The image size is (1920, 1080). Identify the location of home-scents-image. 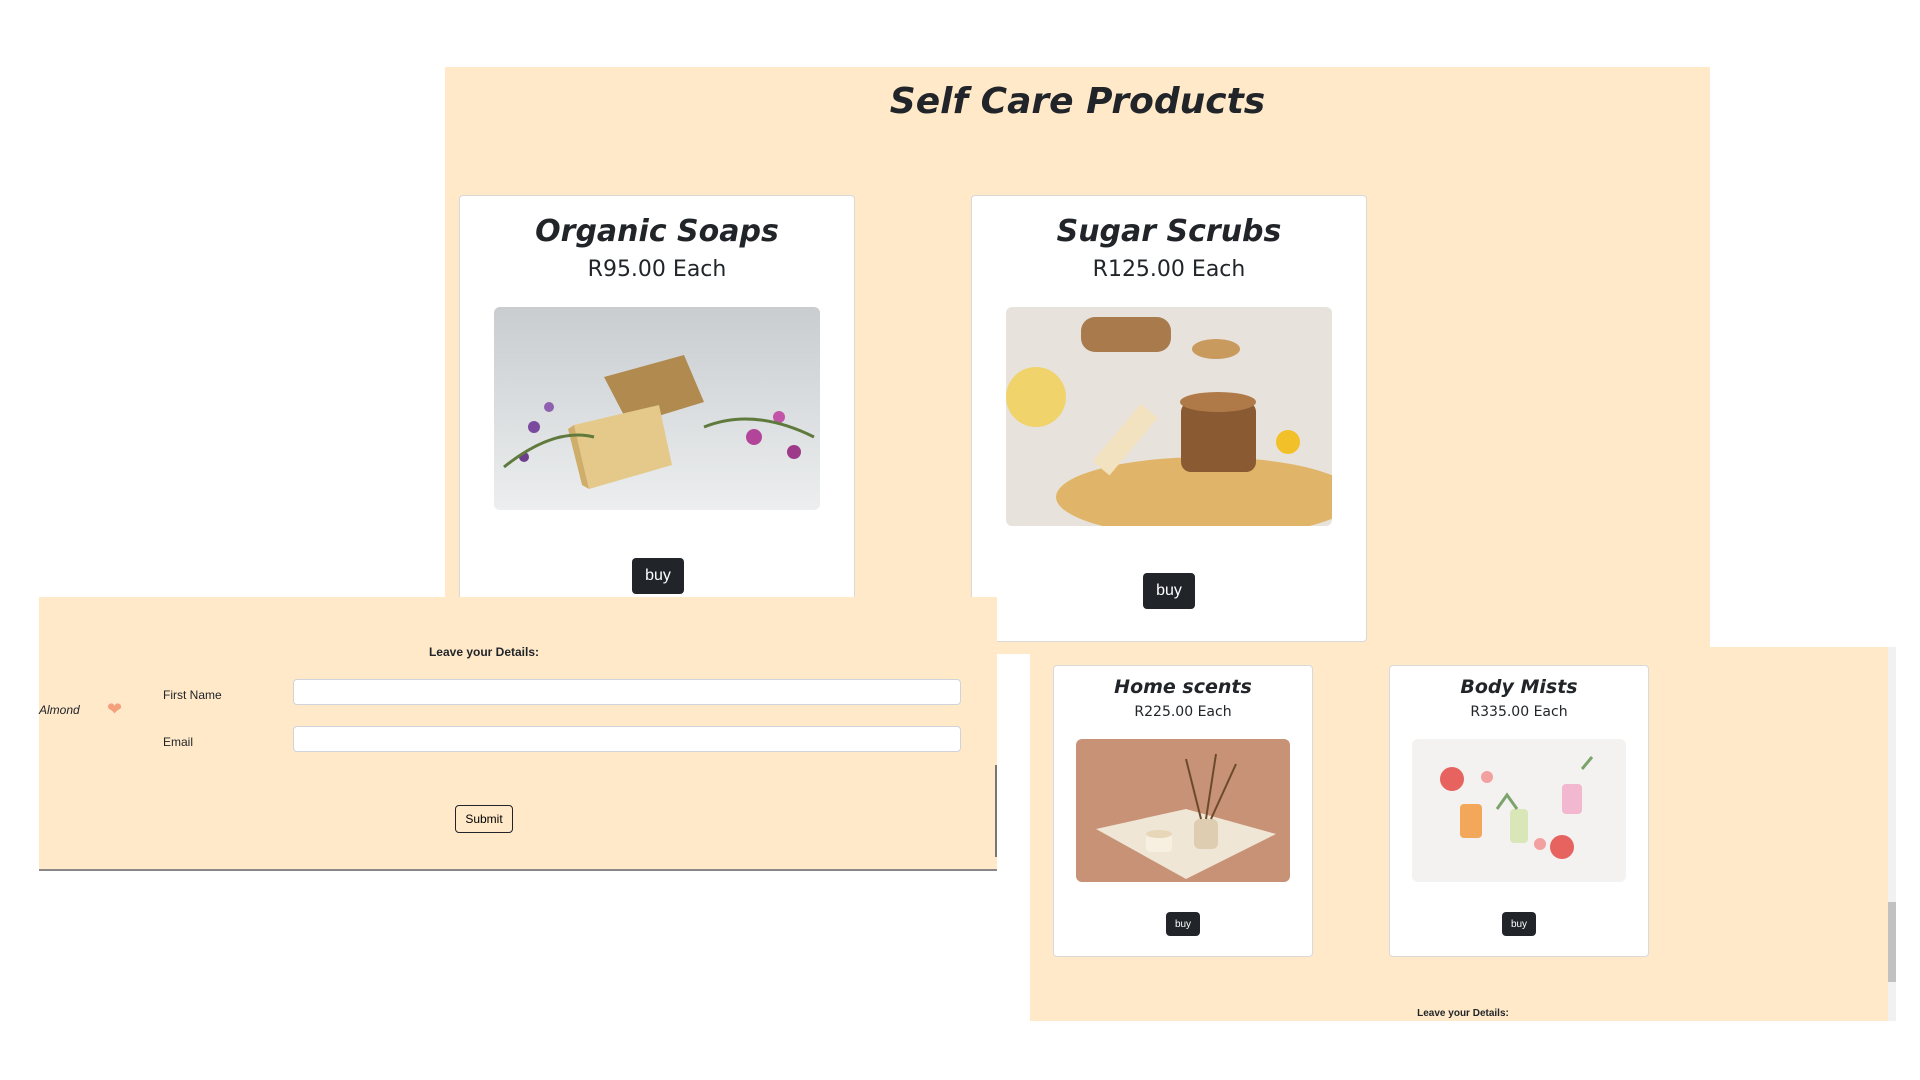
(1183, 810).